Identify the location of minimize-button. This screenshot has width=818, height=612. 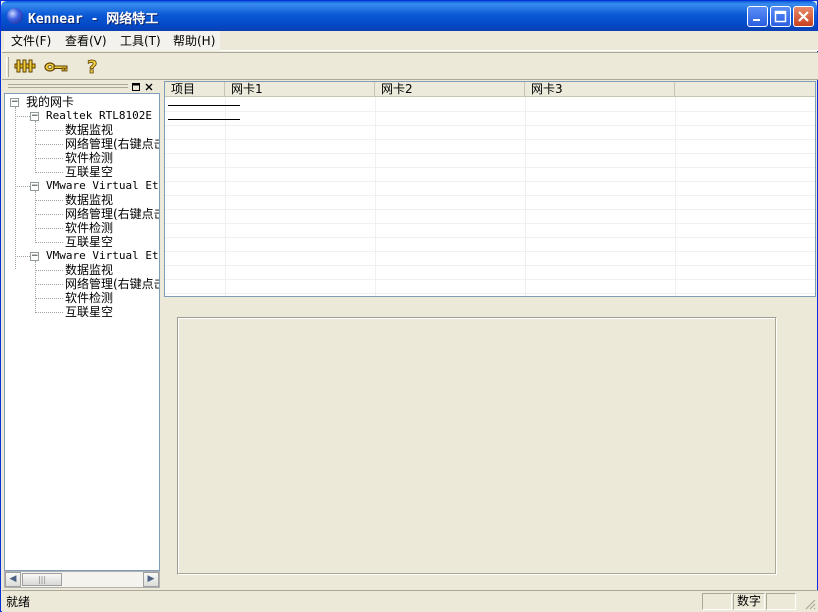
(757, 16).